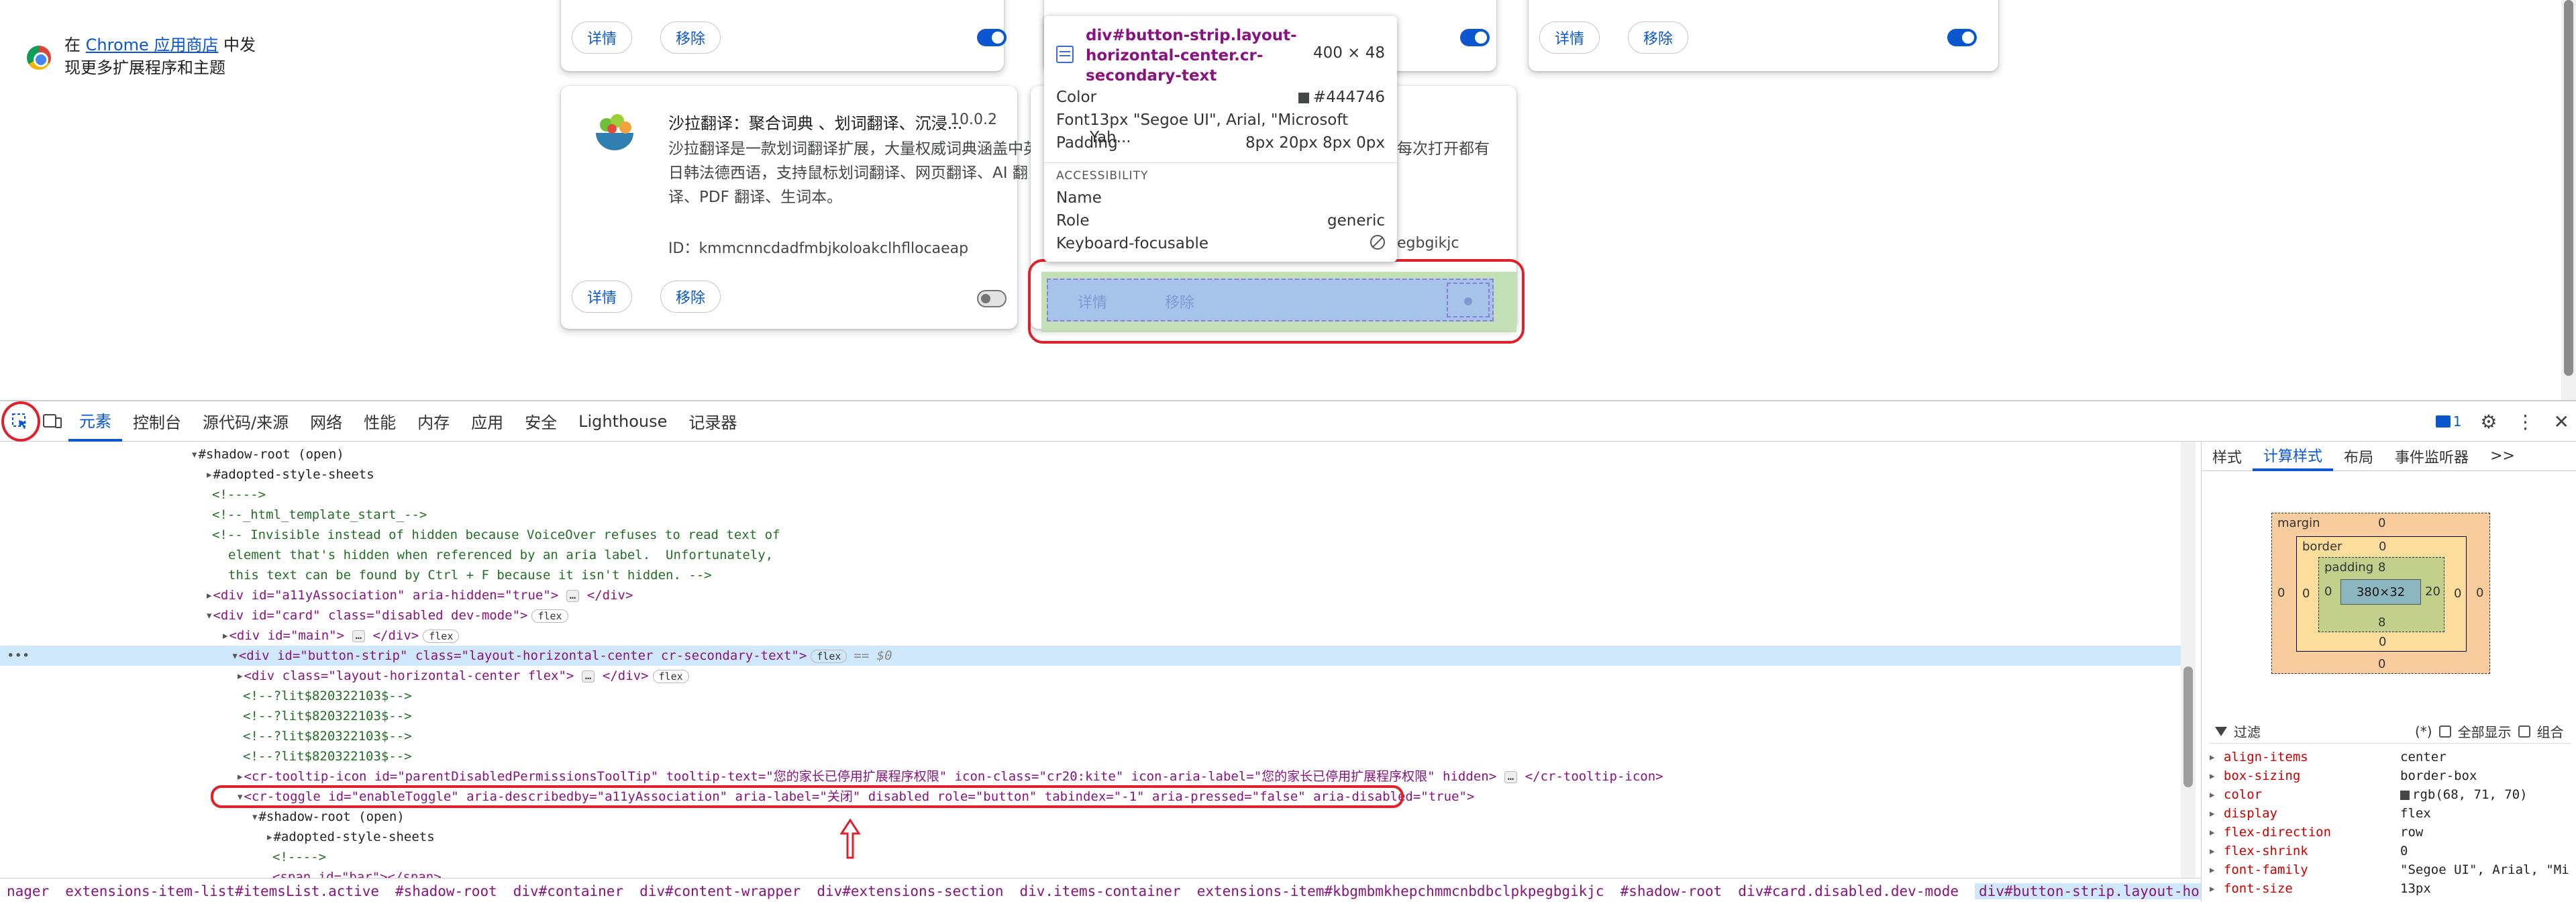 This screenshot has height=902, width=2576. Describe the element at coordinates (28, 891) in the screenshot. I see `breadcrumb-item: nager` at that location.